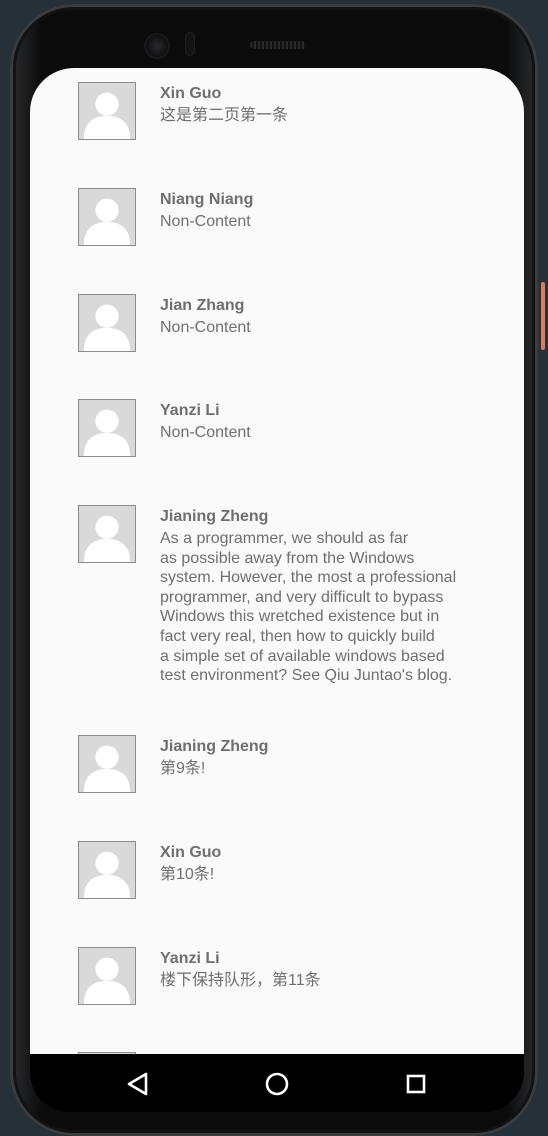  Describe the element at coordinates (224, 115) in the screenshot. I see `message-line: 这是第二页第一条` at that location.